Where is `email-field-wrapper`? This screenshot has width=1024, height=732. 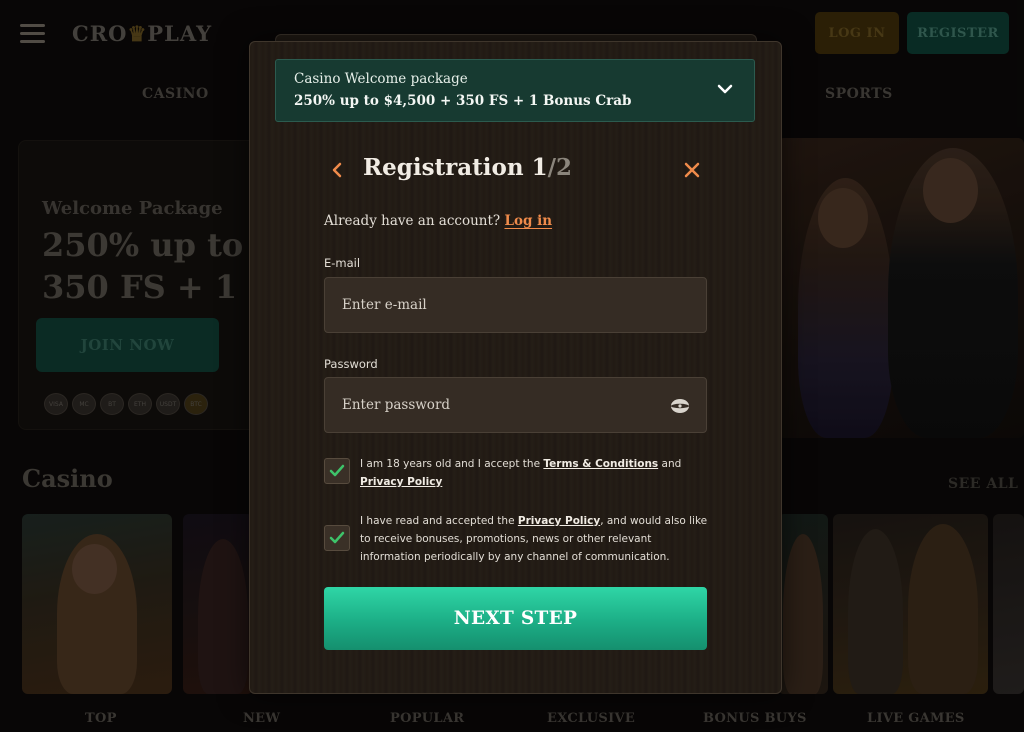 email-field-wrapper is located at coordinates (515, 305).